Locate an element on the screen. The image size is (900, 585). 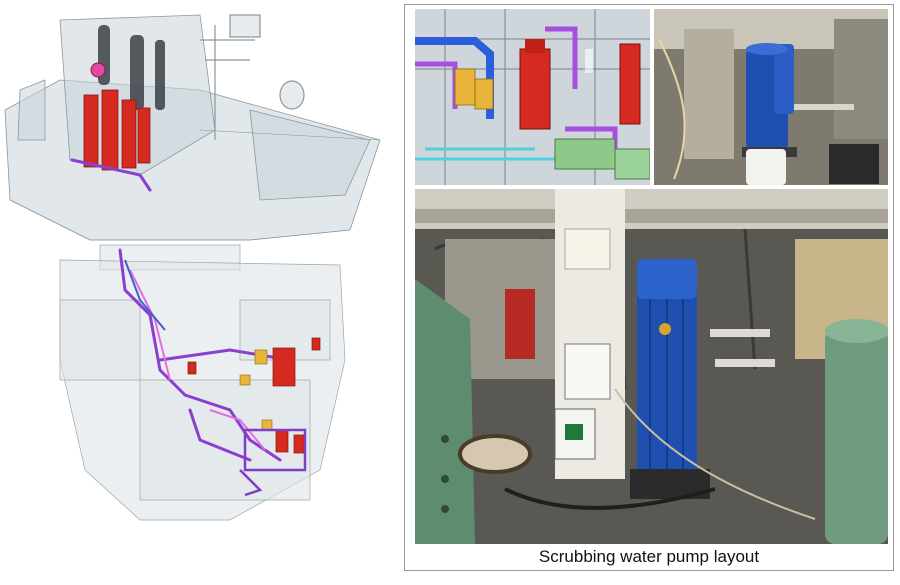
pump-photo-small is located at coordinates (771, 97).